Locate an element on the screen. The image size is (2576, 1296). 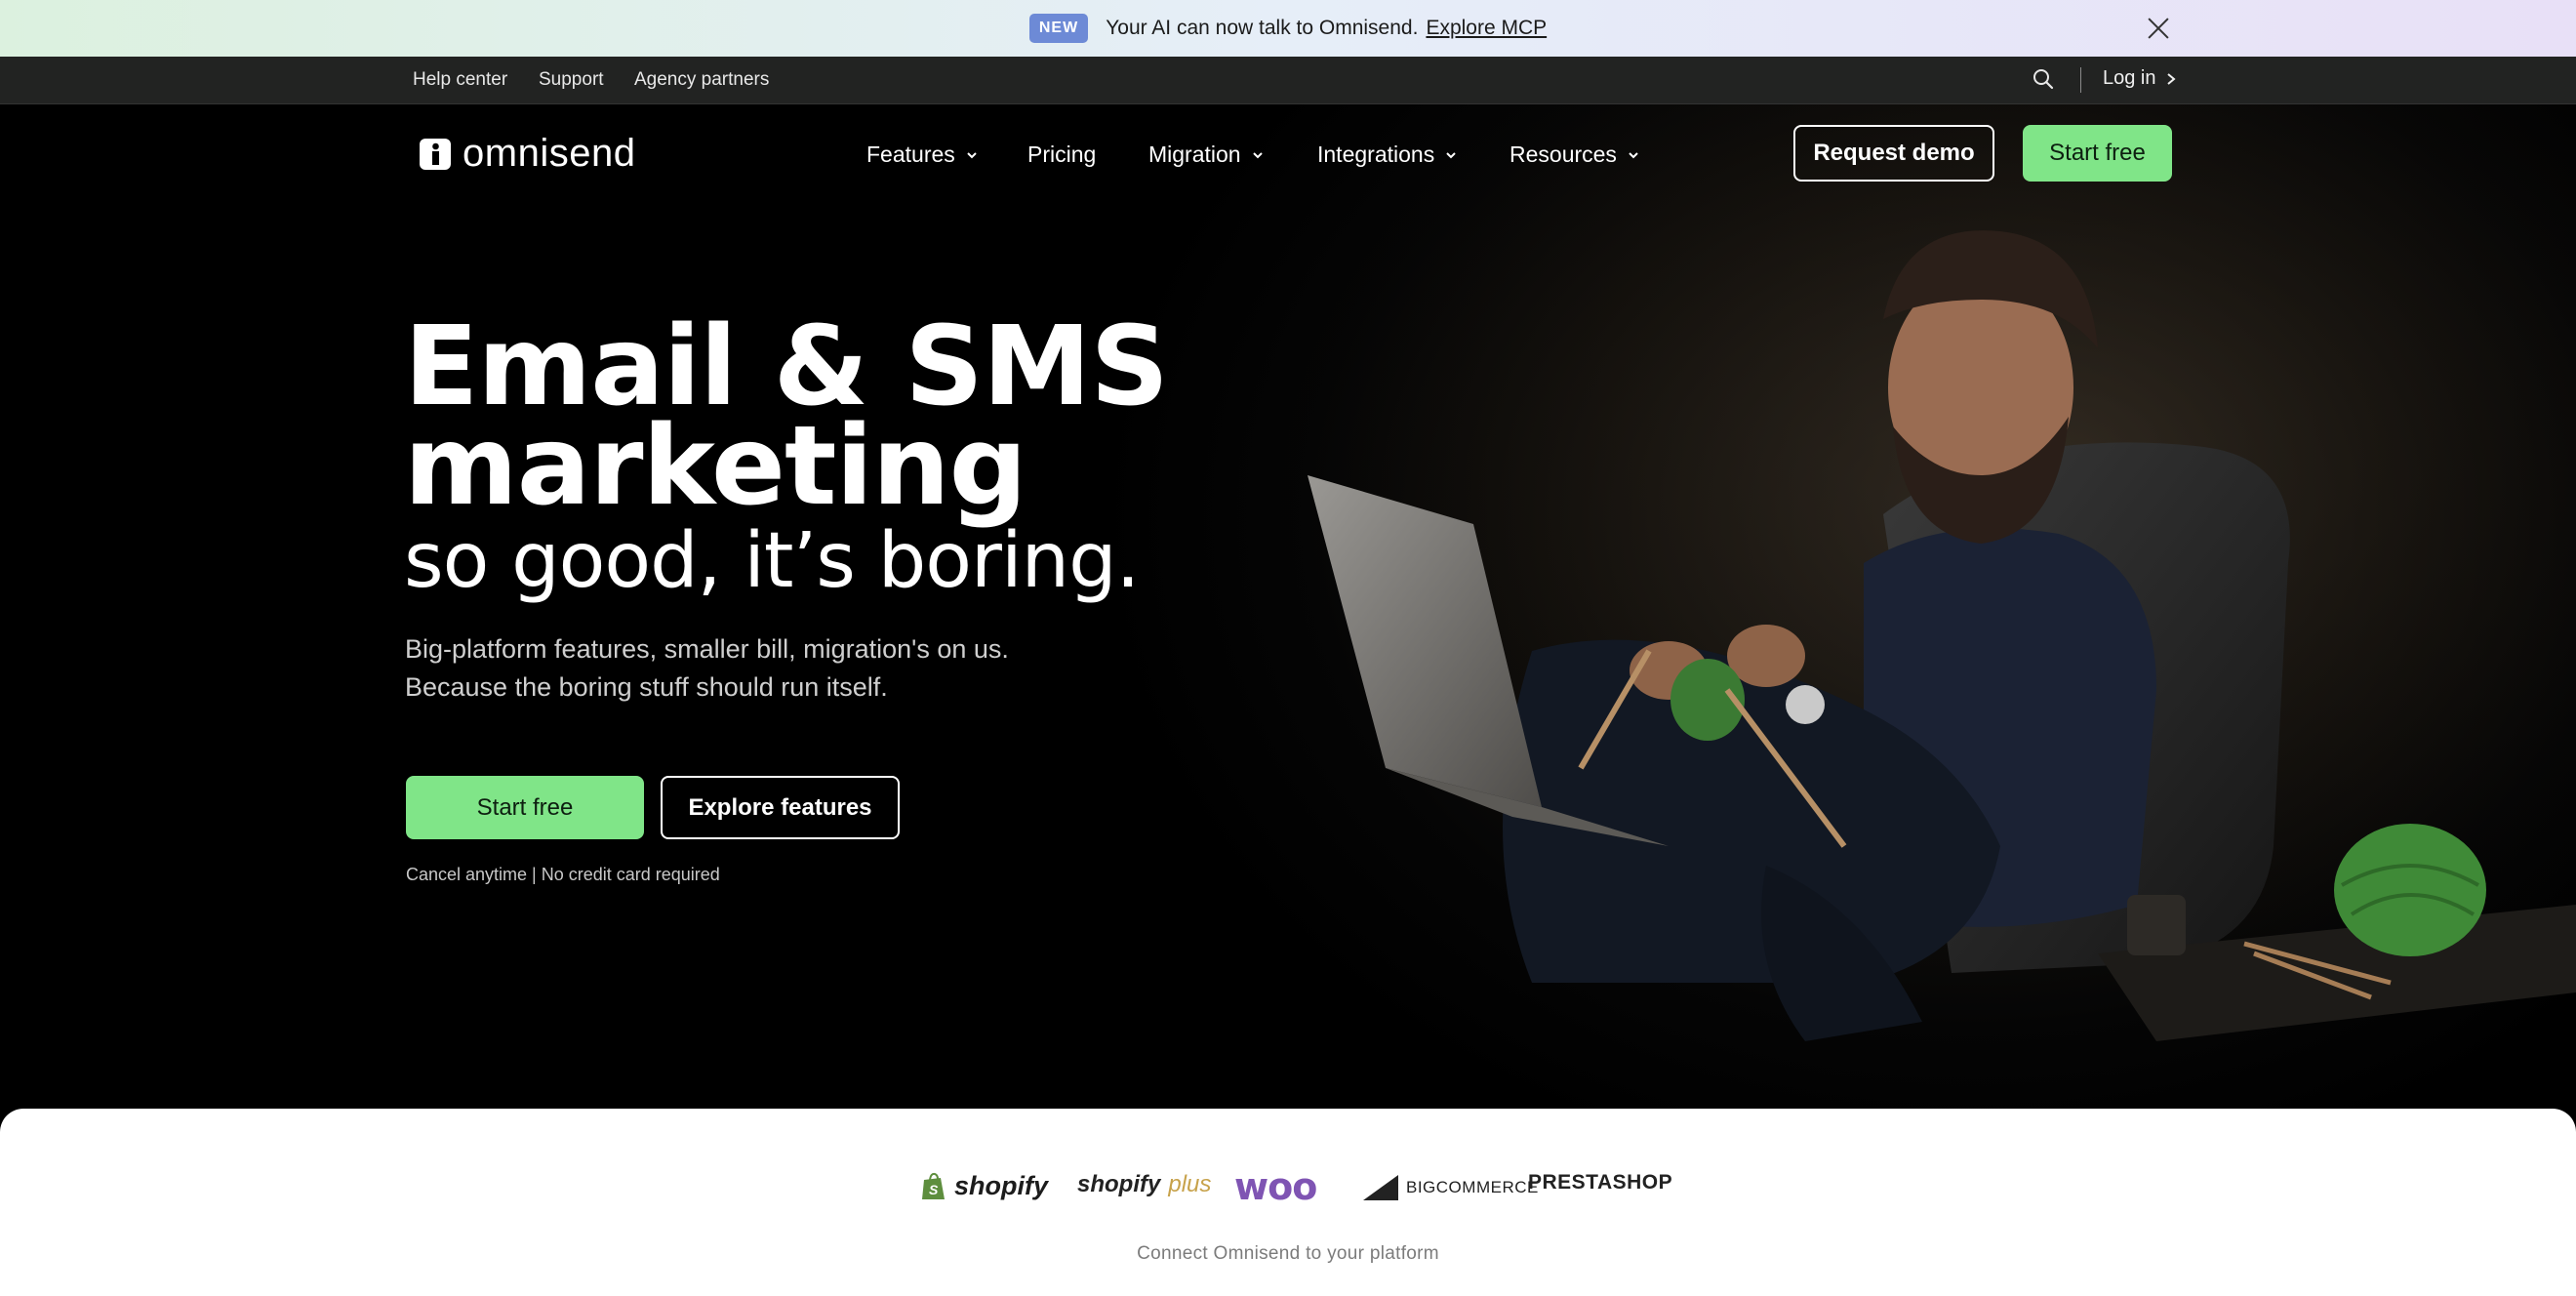
shopify-wordmark: shopify is located at coordinates (1001, 1186).